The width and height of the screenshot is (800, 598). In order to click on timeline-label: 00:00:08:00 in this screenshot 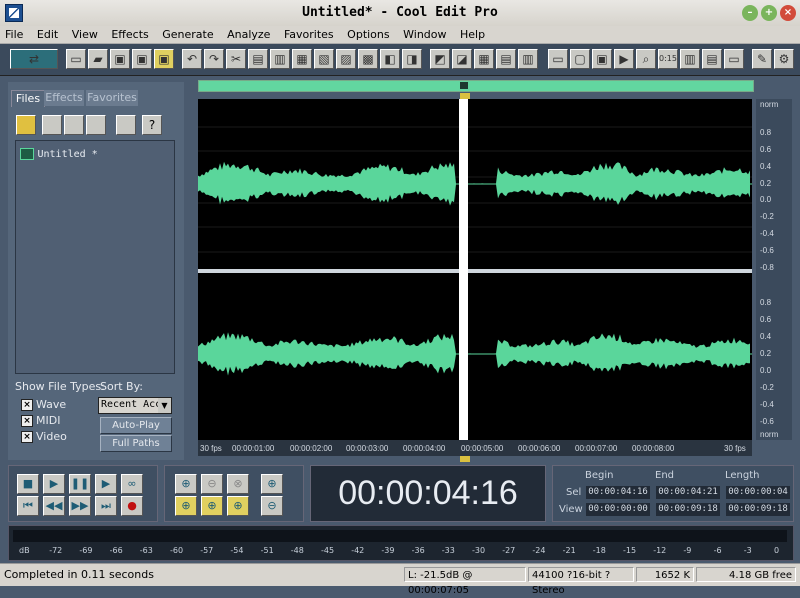, I will do `click(653, 448)`.